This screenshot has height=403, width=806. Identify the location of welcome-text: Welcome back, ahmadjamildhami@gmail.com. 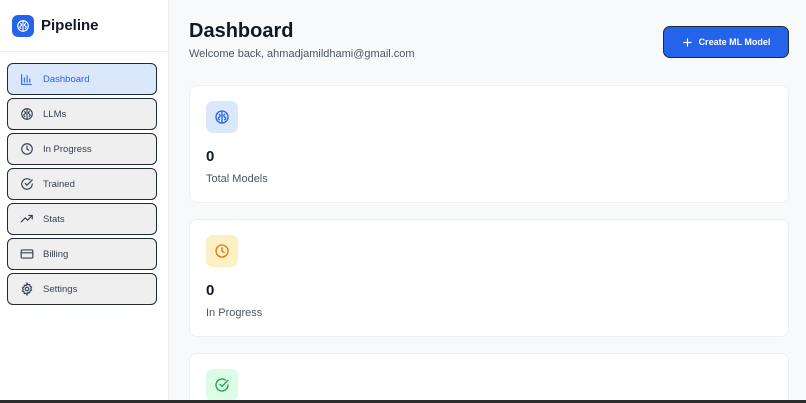
(302, 54).